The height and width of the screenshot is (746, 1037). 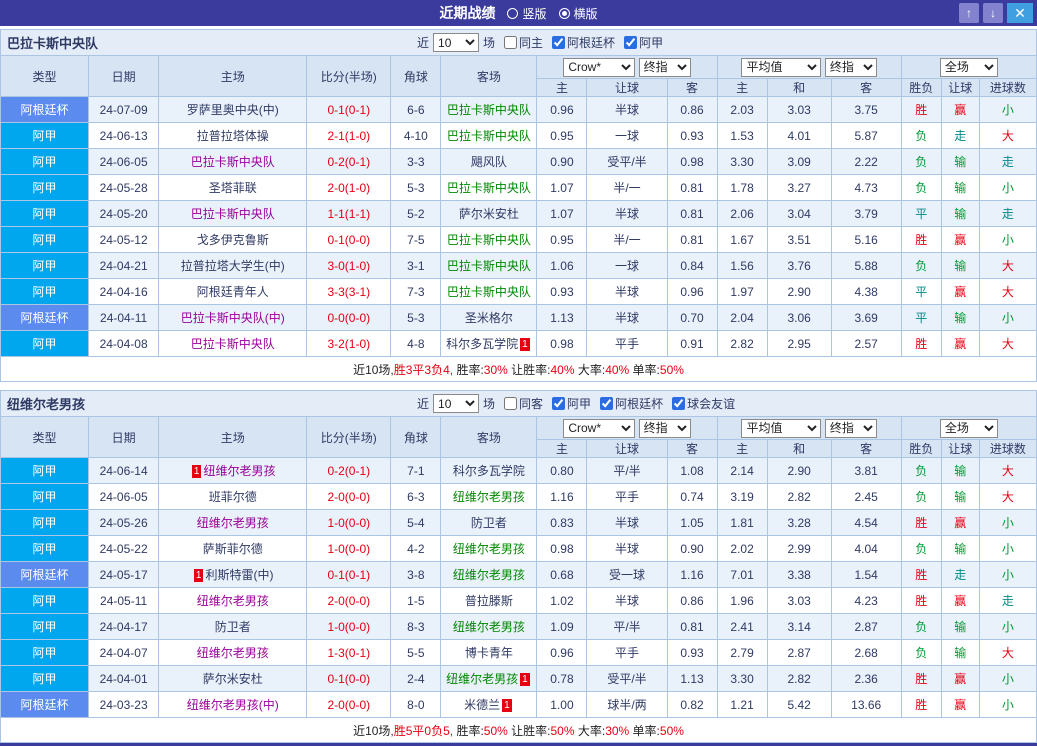 I want to click on home-team-cell: 巴拉卡斯中央队(中), so click(x=233, y=317).